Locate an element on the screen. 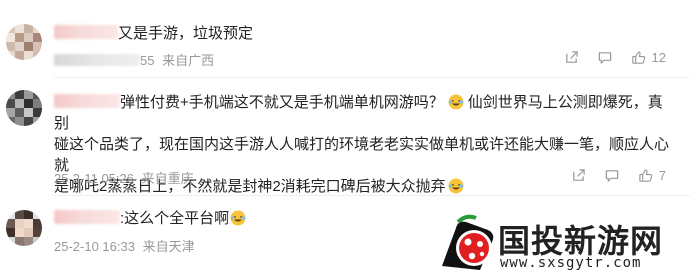  comment-location: 来自重庆 is located at coordinates (167, 178).